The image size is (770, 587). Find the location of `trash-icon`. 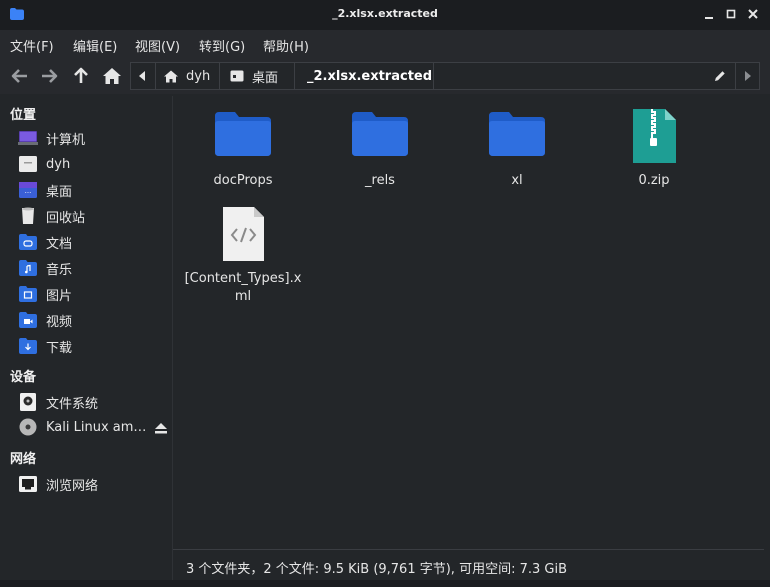

trash-icon is located at coordinates (28, 215).